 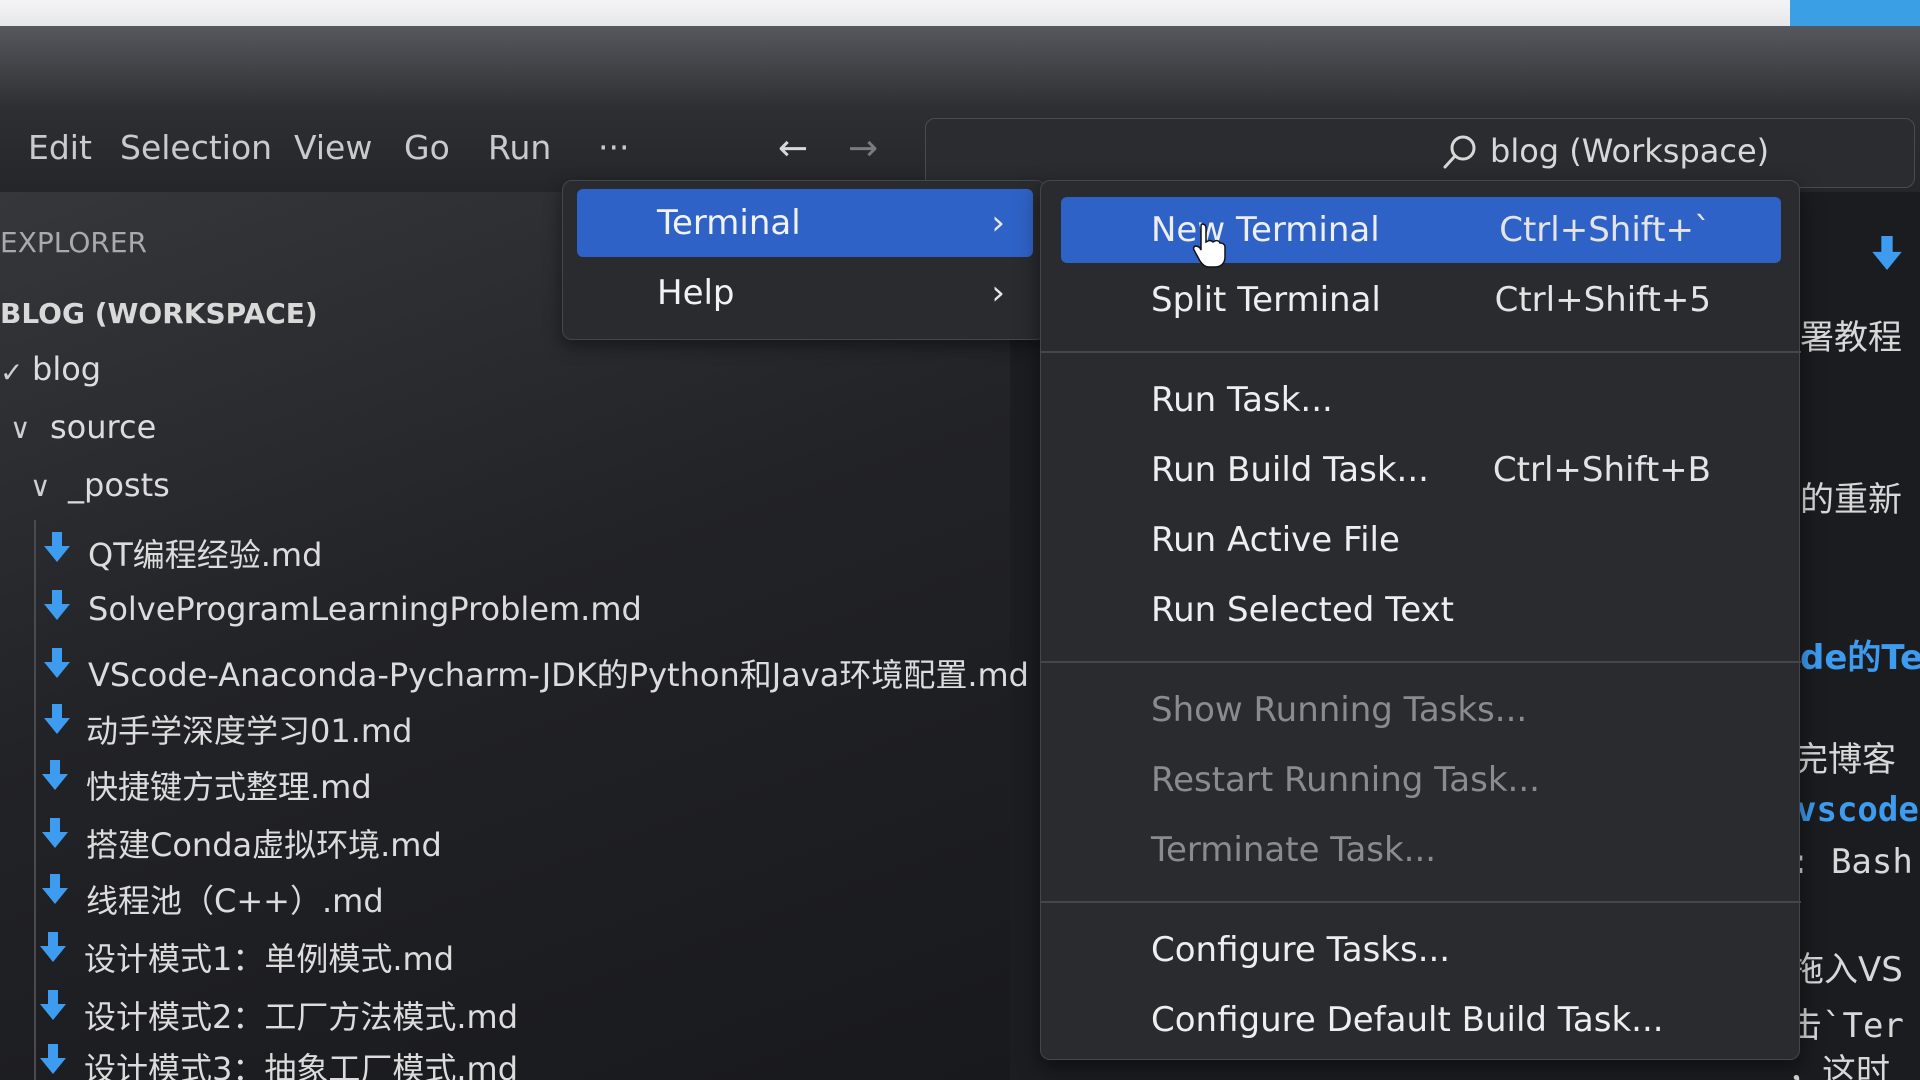 I want to click on more-menu-dropdown: Terminal › Help ›, so click(x=804, y=260).